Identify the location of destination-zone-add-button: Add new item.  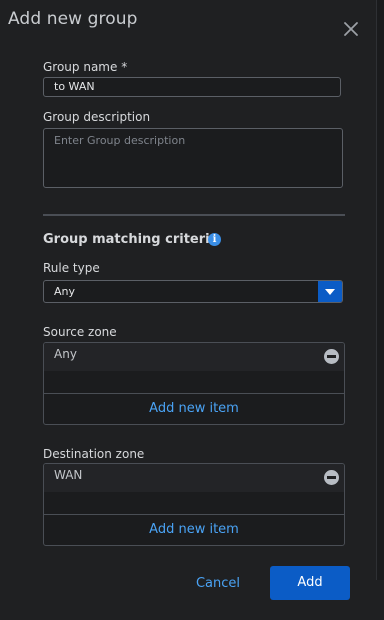
(194, 529).